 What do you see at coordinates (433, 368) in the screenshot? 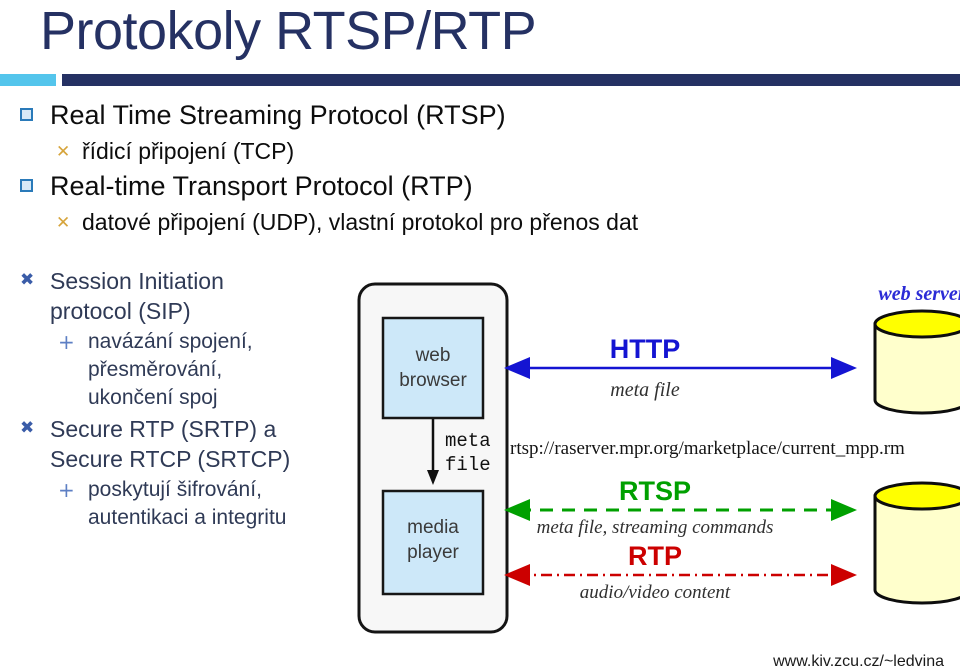
I see `web-browser-box` at bounding box center [433, 368].